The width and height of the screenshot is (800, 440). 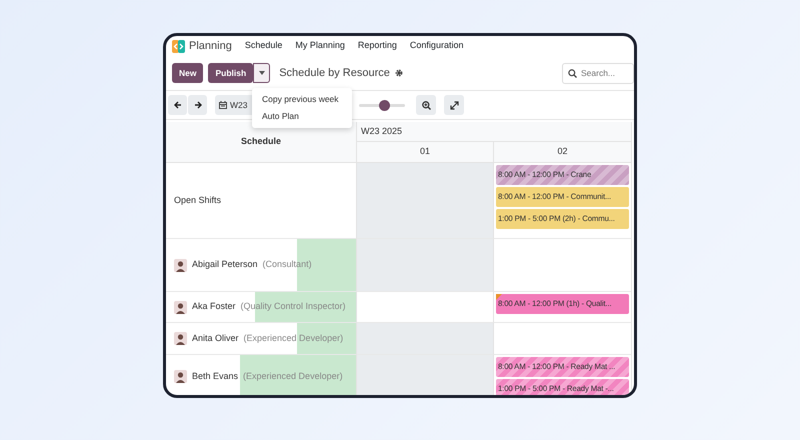 What do you see at coordinates (287, 265) in the screenshot?
I see `resource-role: (Consultant)` at bounding box center [287, 265].